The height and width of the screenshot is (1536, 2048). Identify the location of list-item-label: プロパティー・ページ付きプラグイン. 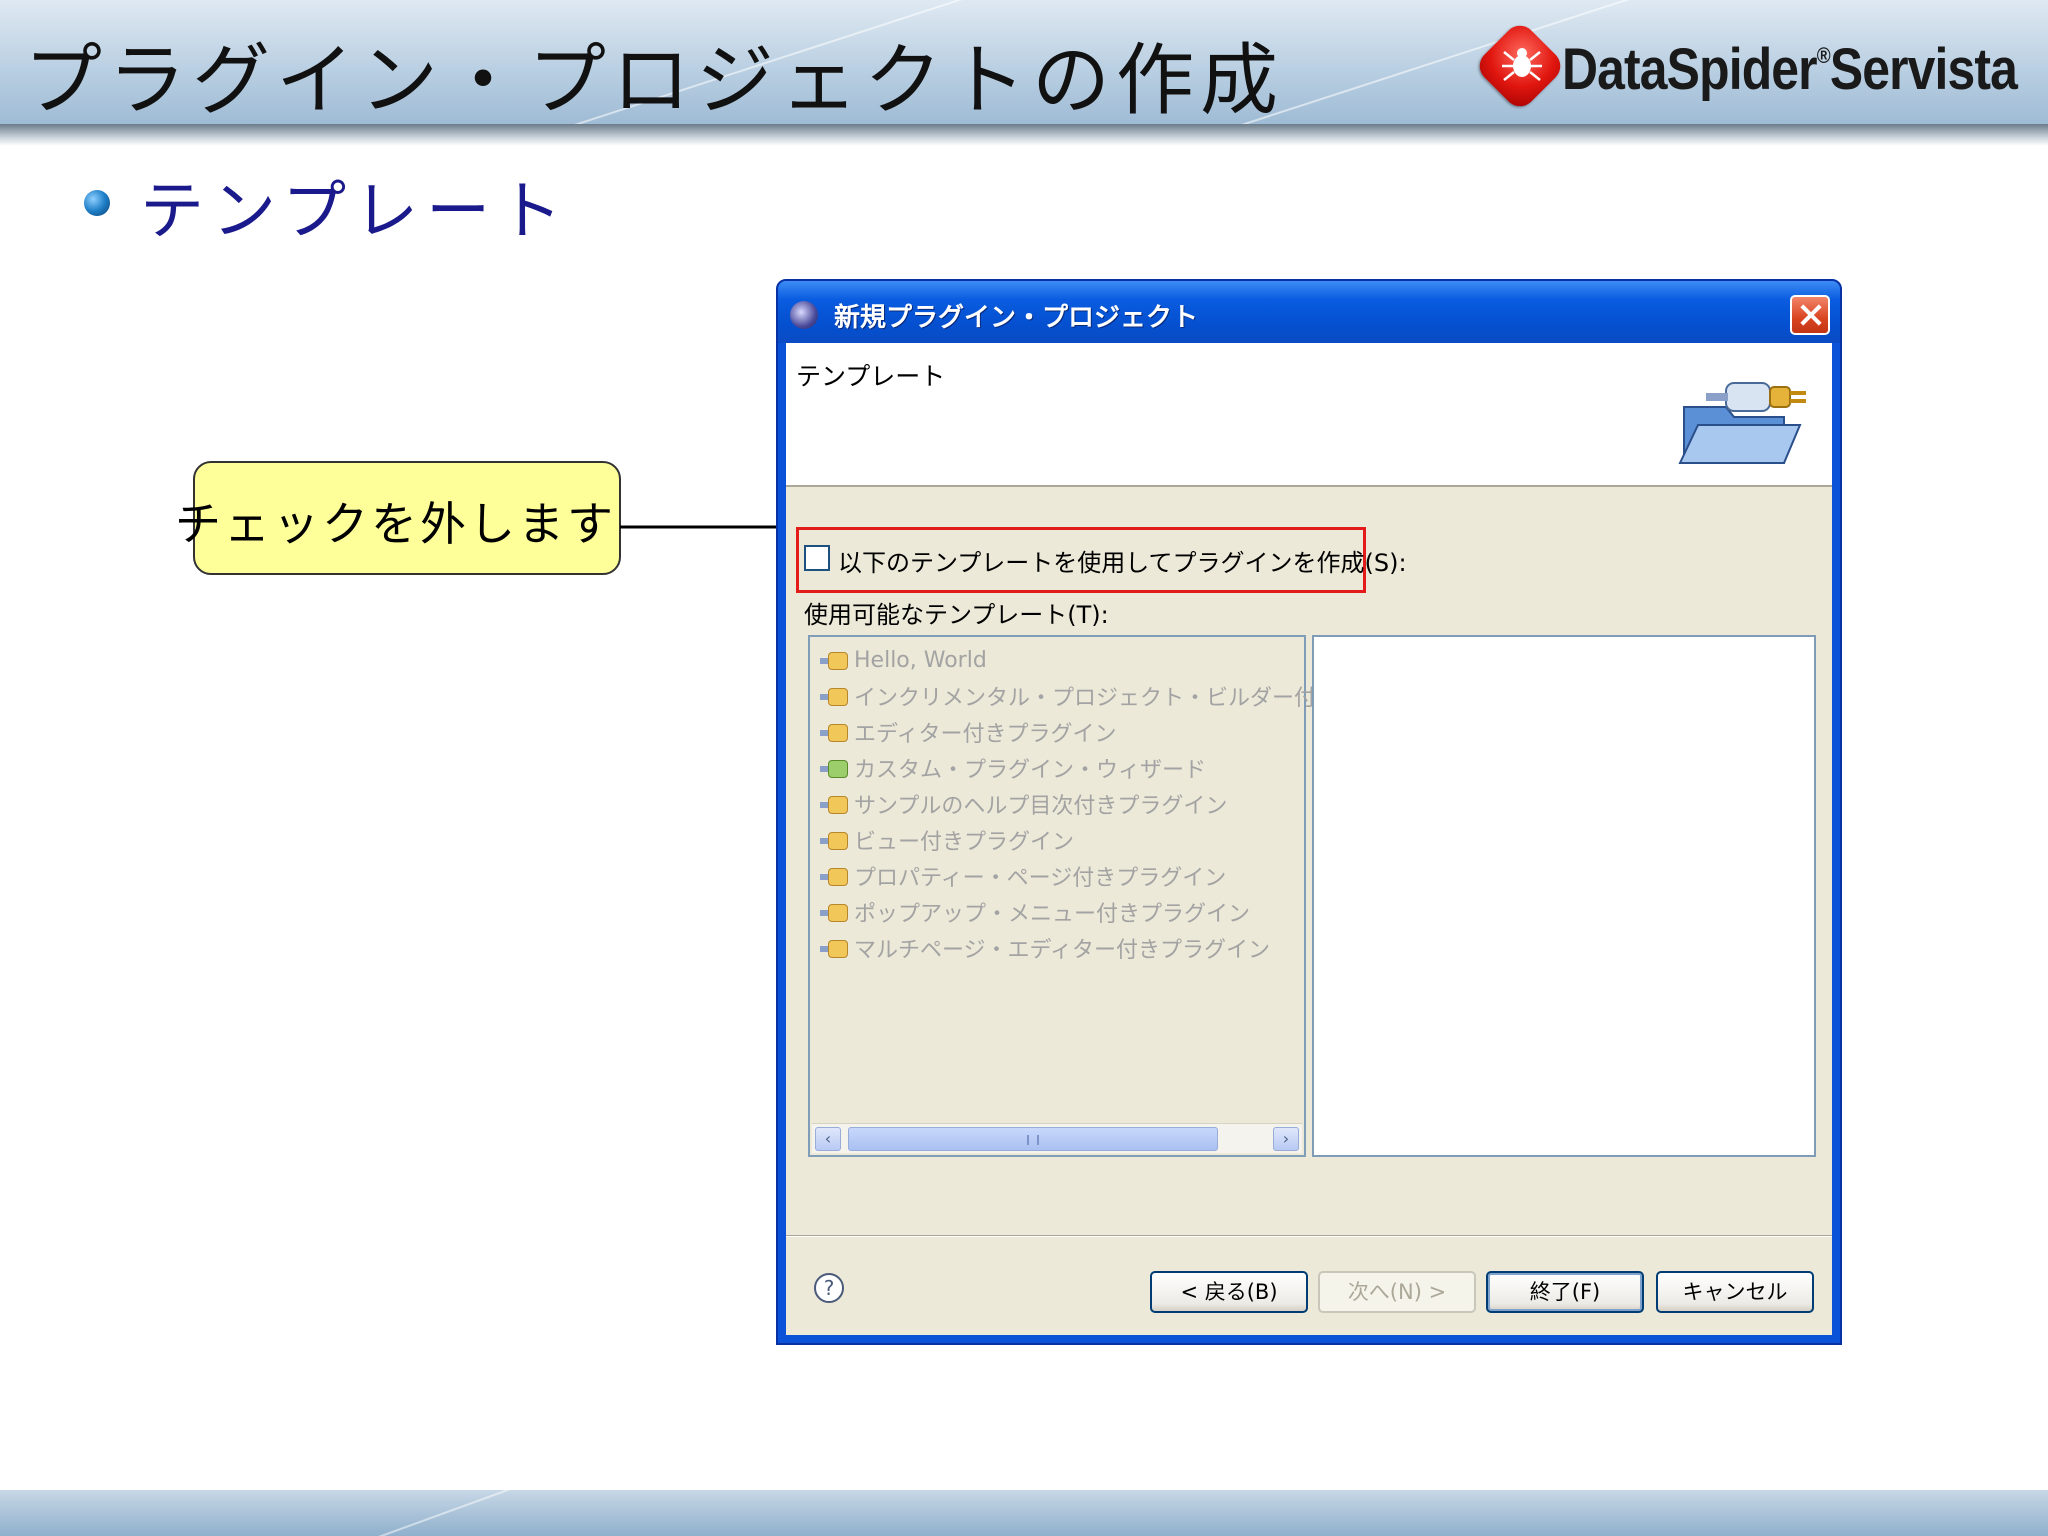
(1040, 878).